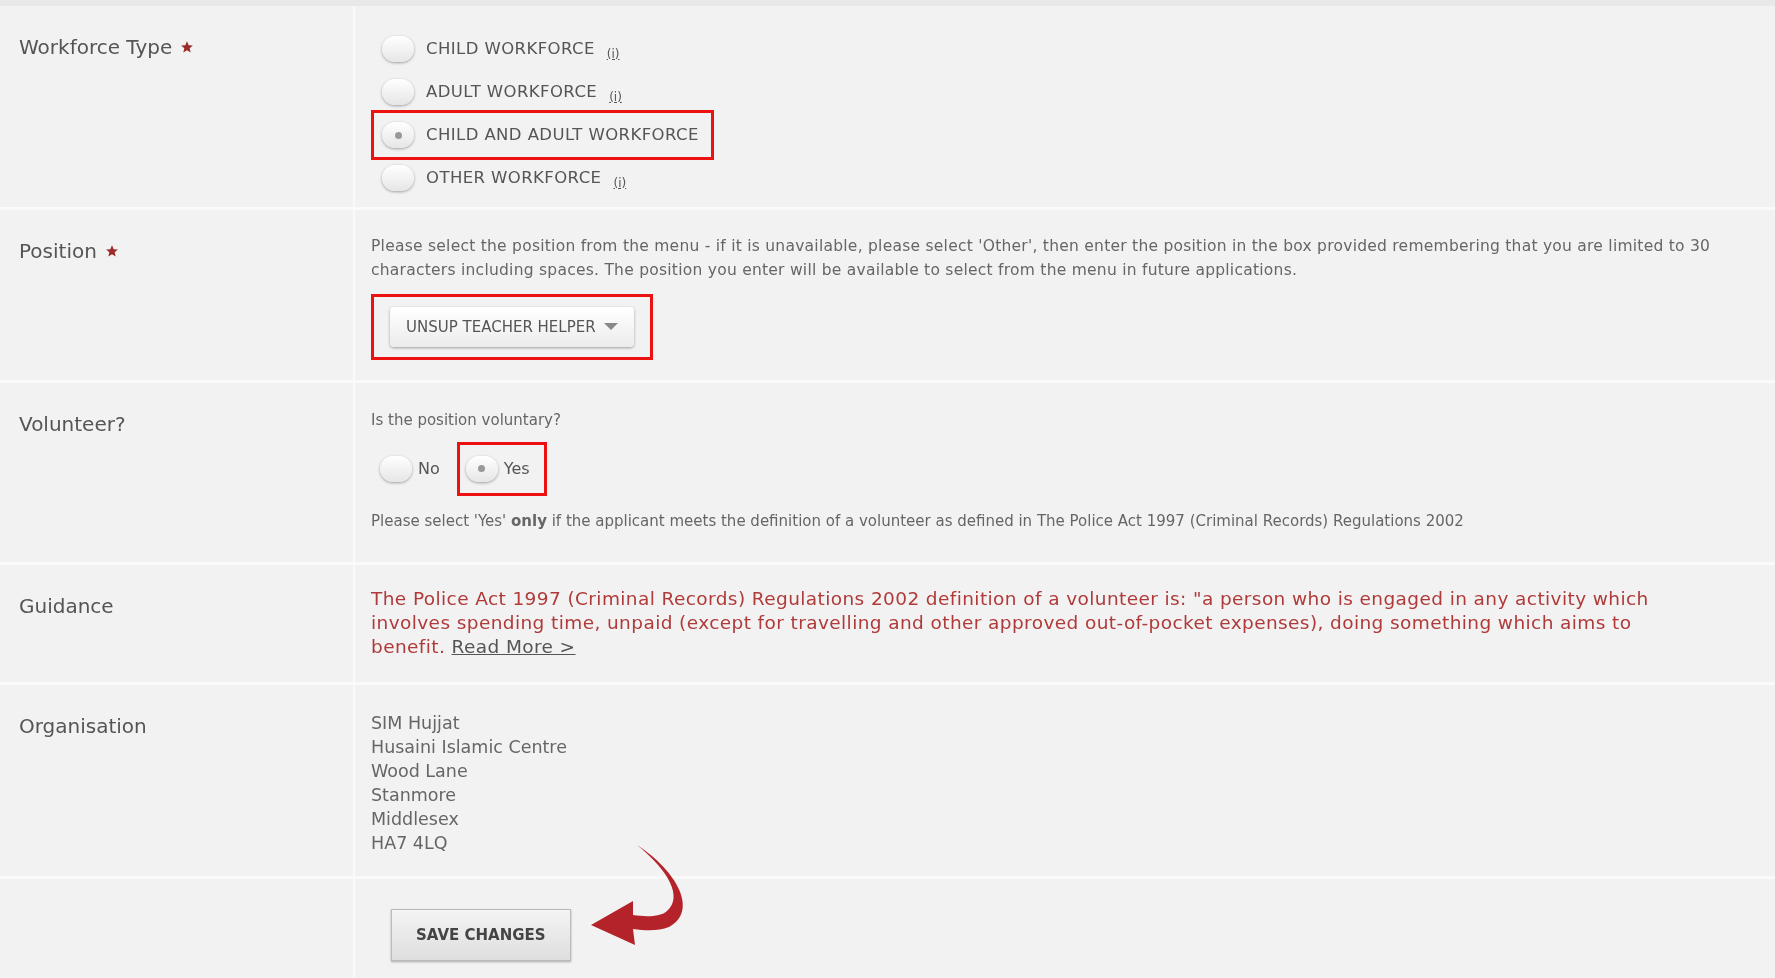 The height and width of the screenshot is (978, 1775). I want to click on option-label: Yes, so click(516, 468).